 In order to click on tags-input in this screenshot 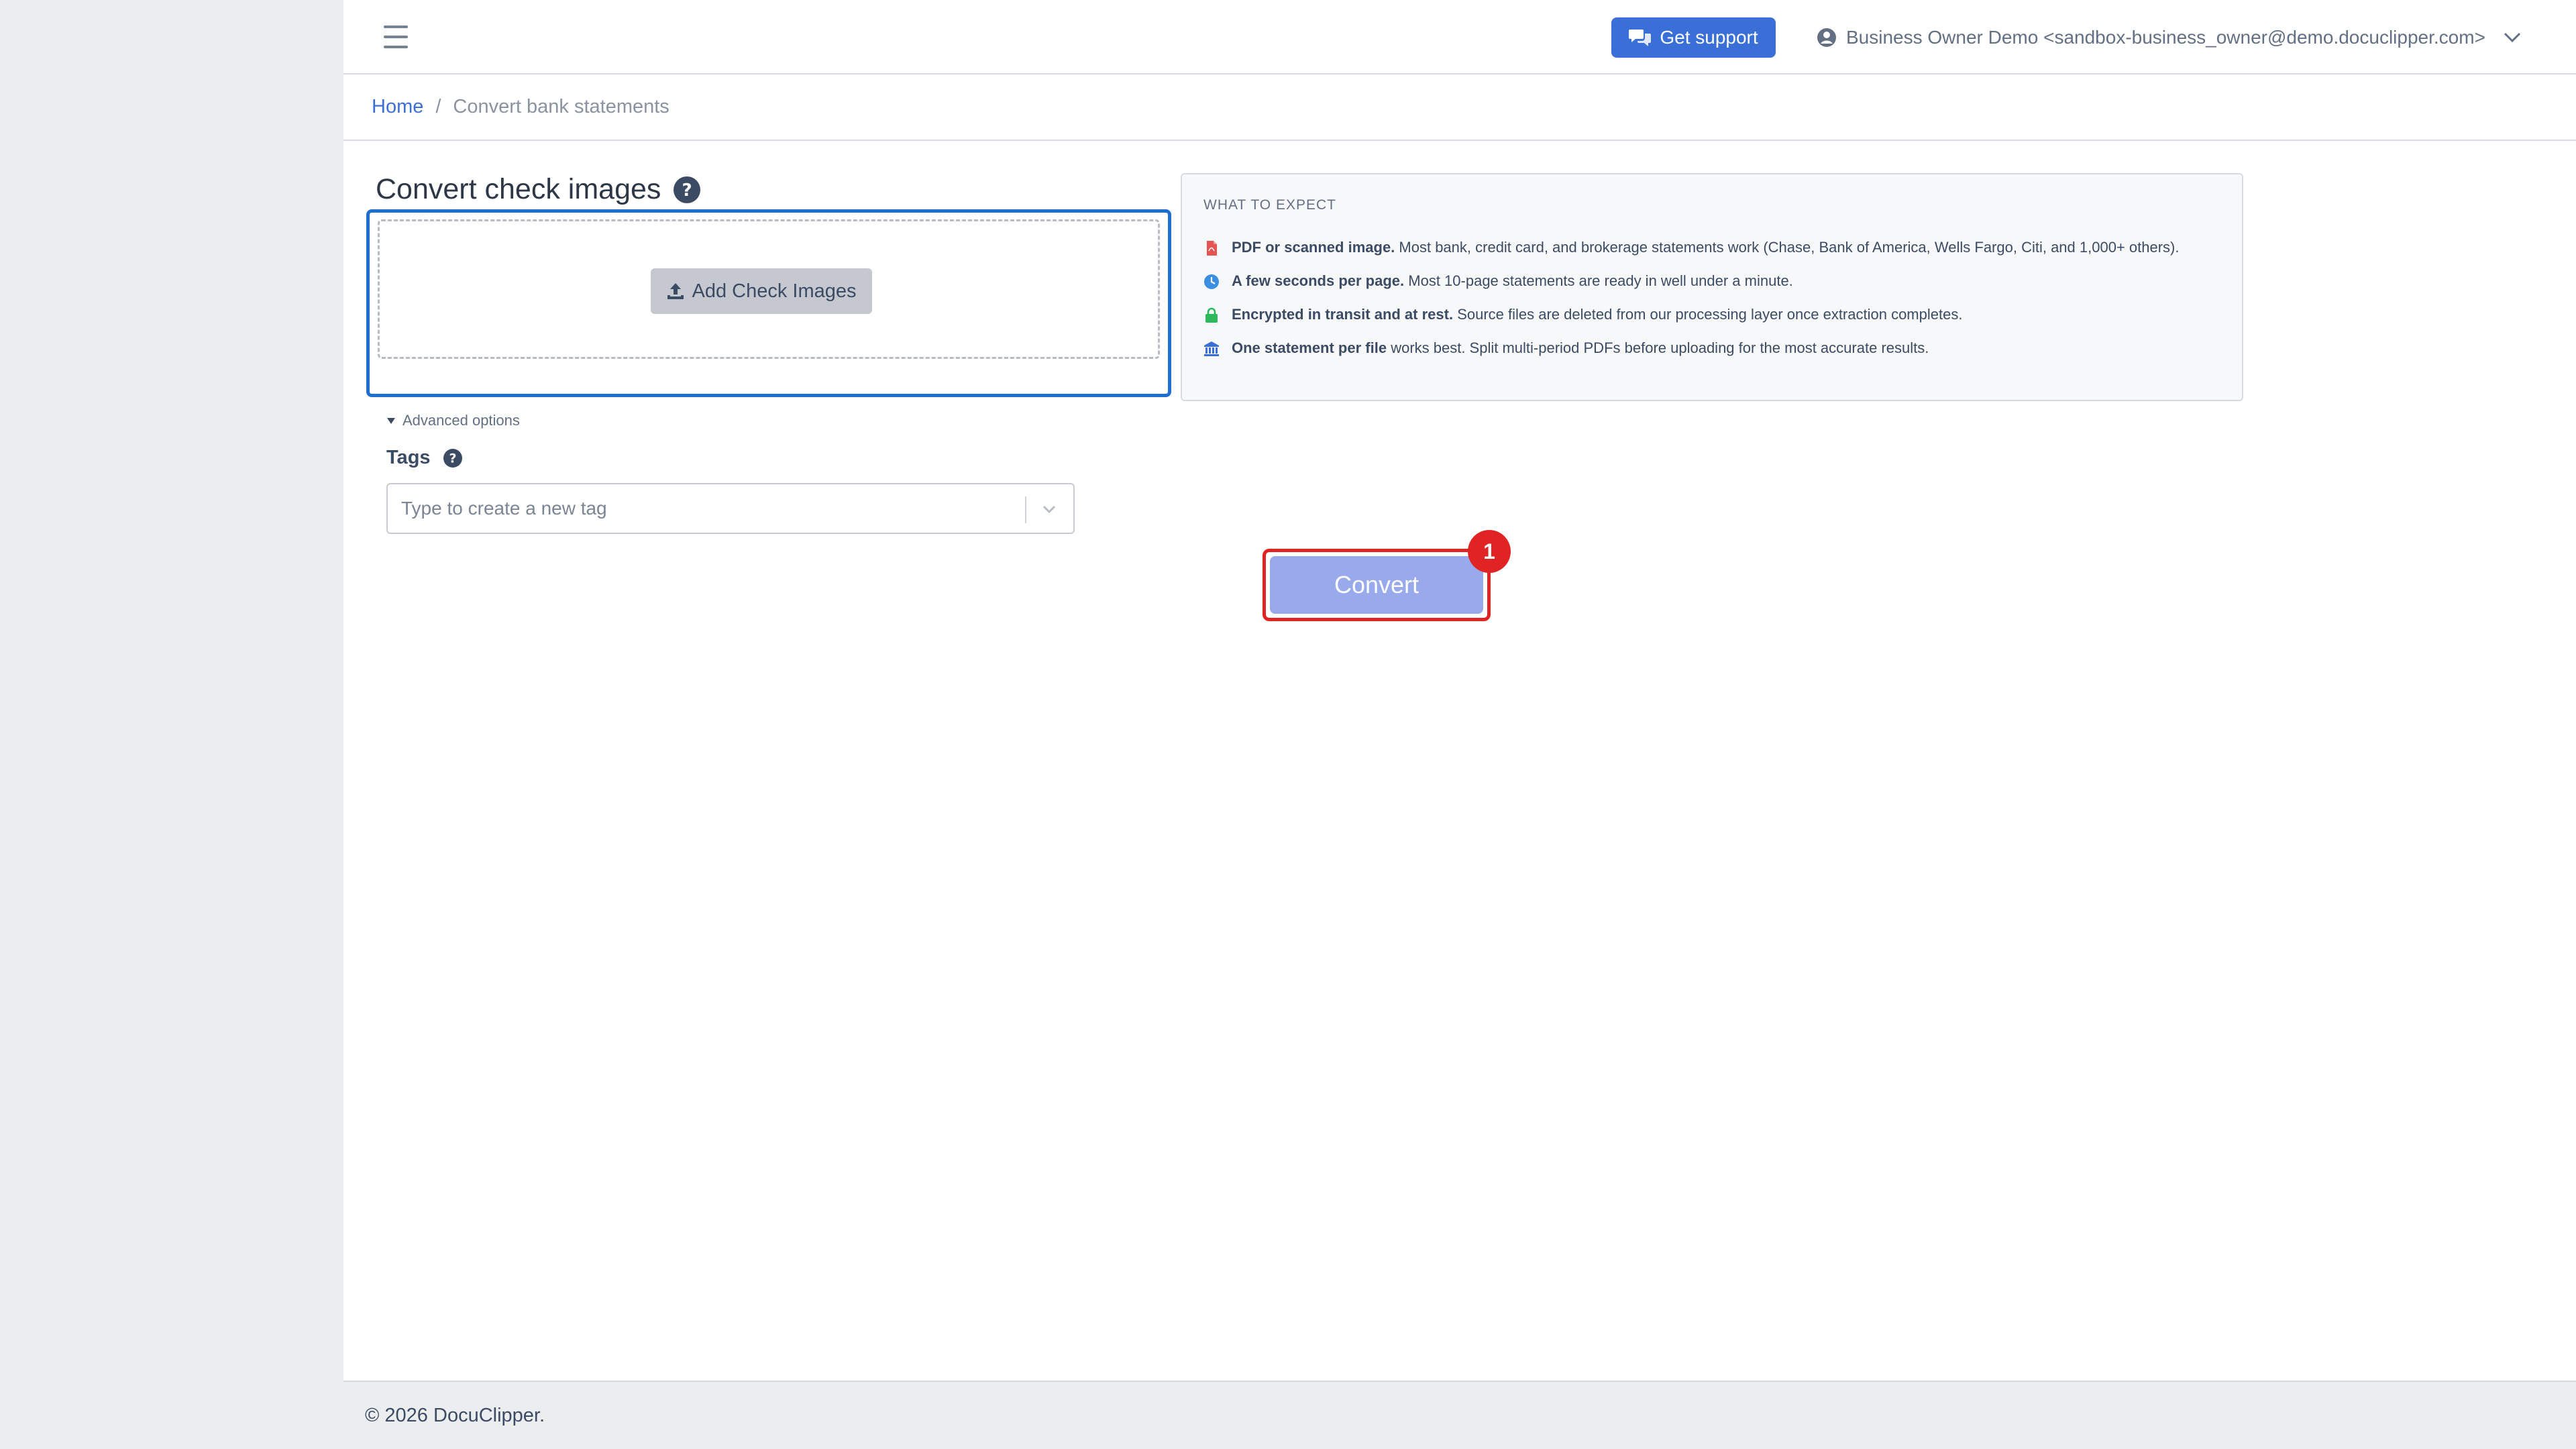, I will do `click(703, 508)`.